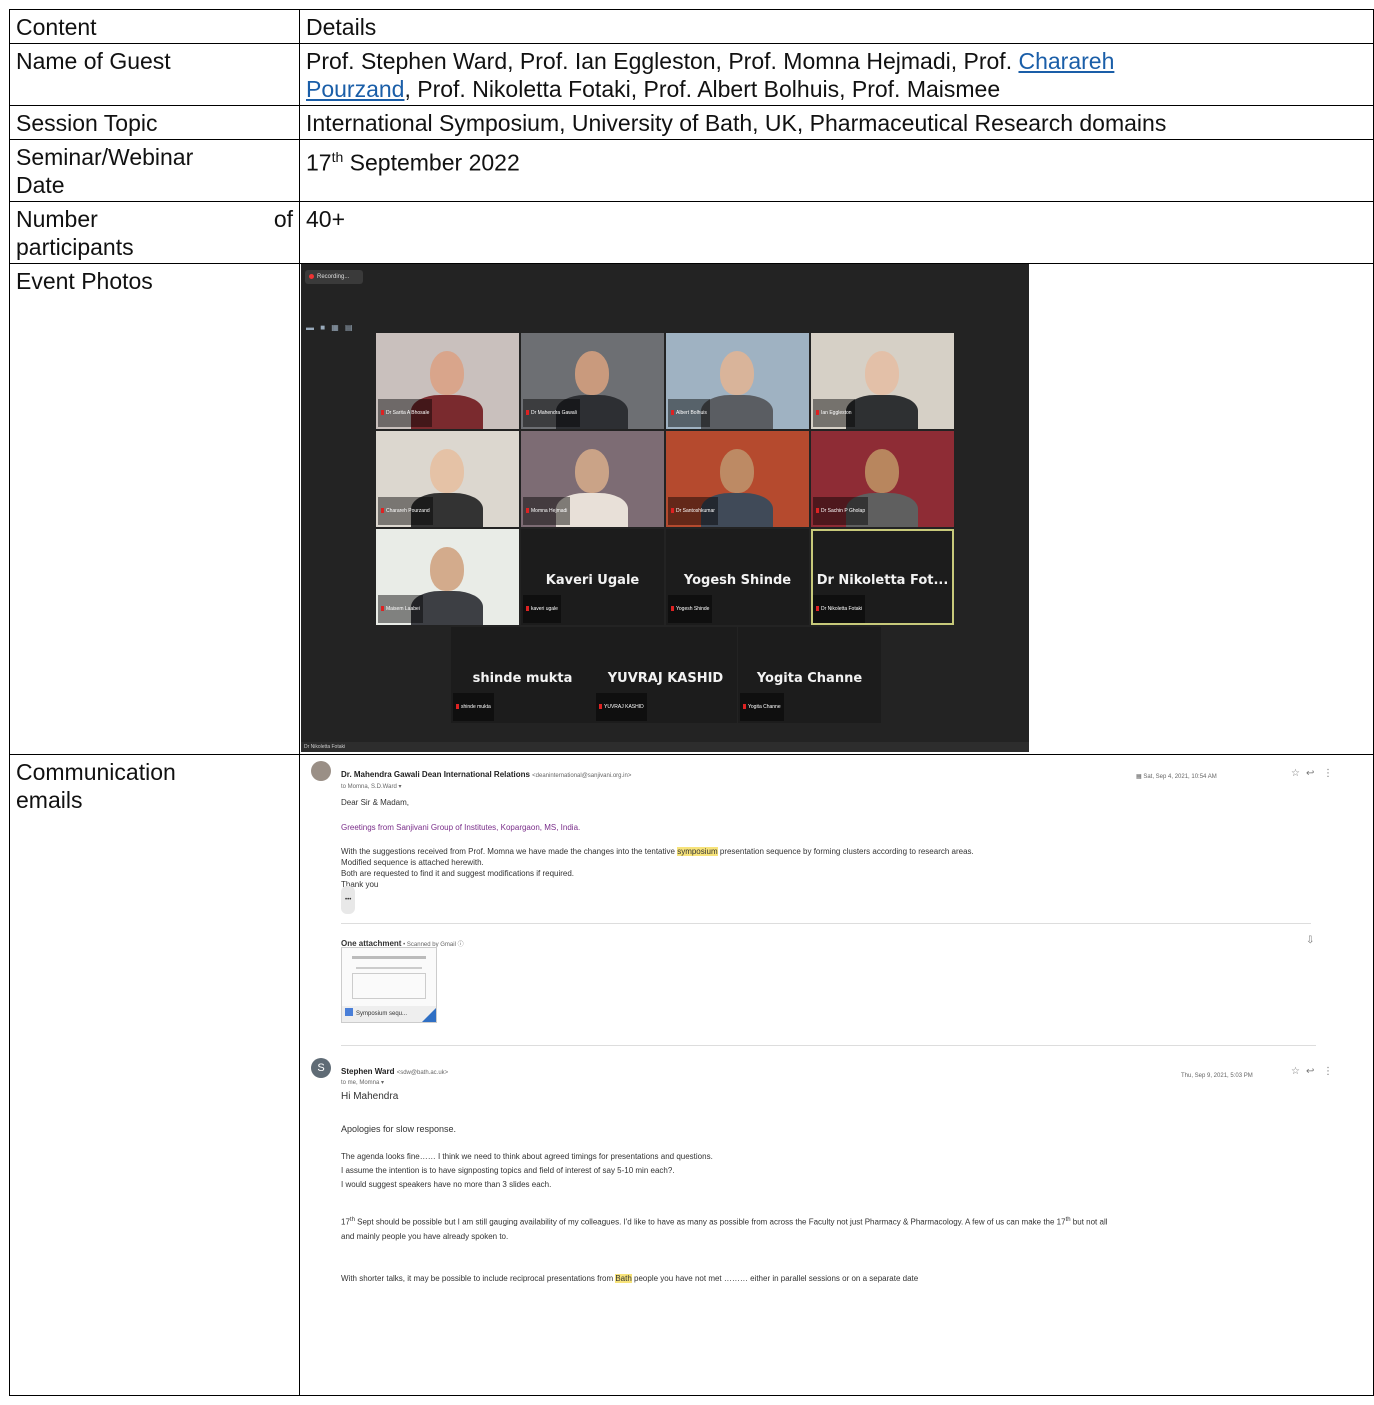 Image resolution: width=1374 pixels, height=1405 pixels. What do you see at coordinates (551, 413) in the screenshot?
I see `participant-name-label: Dr Mahendra Gawali` at bounding box center [551, 413].